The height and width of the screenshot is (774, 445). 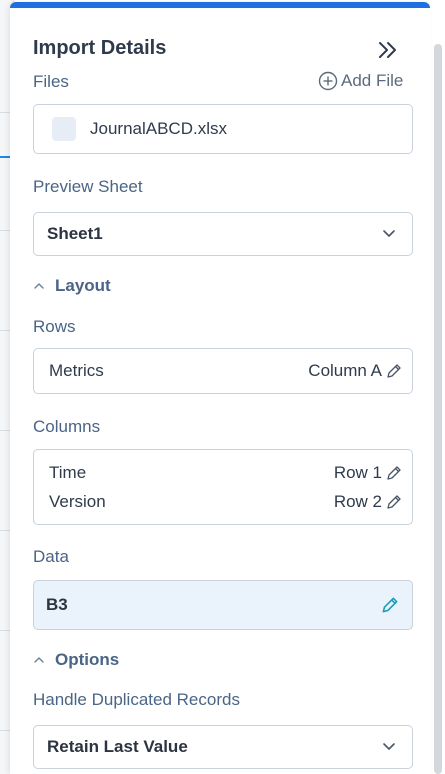 I want to click on edit-data-range-button, so click(x=390, y=605).